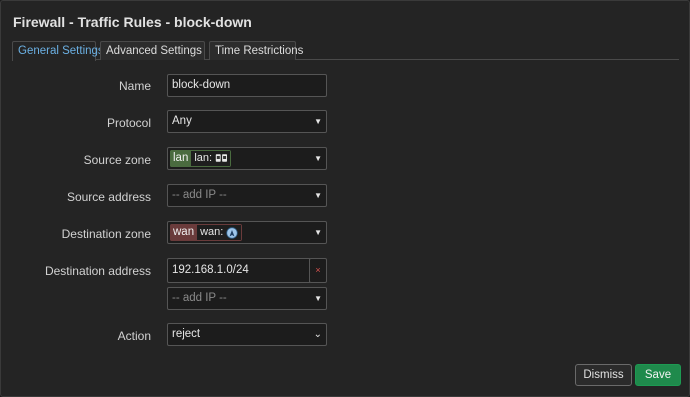  I want to click on destination-zone-interfaces: wan:, so click(212, 232).